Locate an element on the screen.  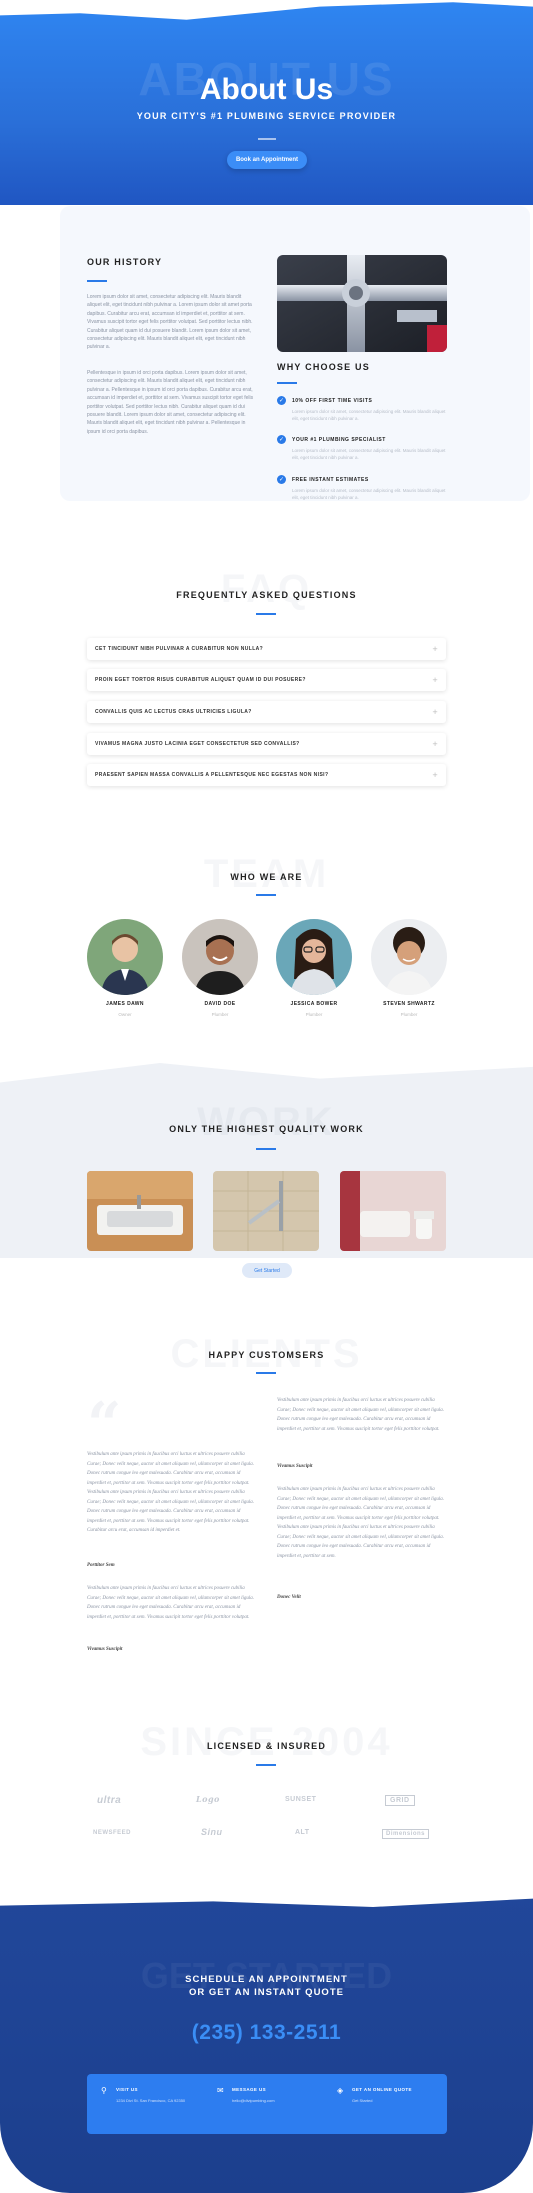
hero-top-wave is located at coordinates (266, 10).